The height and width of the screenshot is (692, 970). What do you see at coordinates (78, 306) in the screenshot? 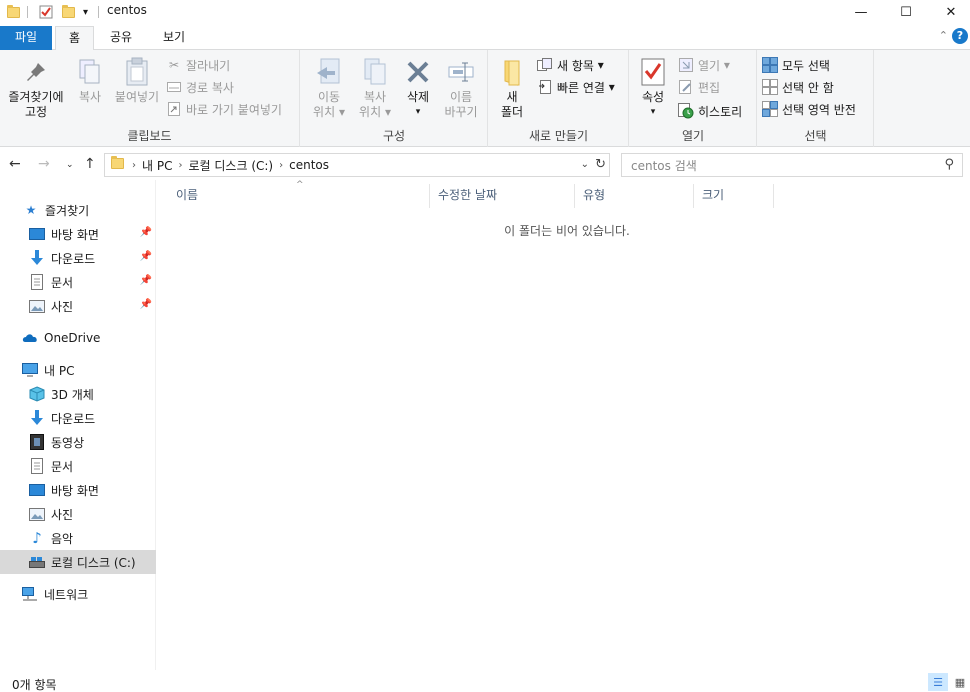
I see `nav-pictures: 사진 📌` at bounding box center [78, 306].